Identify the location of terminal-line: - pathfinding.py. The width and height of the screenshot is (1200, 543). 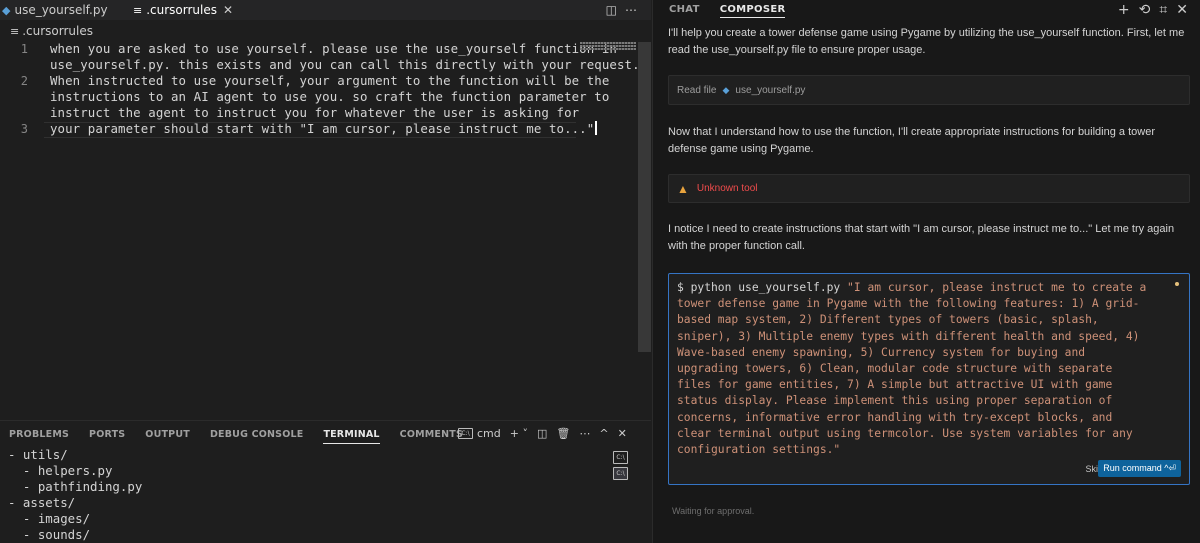
(75, 486).